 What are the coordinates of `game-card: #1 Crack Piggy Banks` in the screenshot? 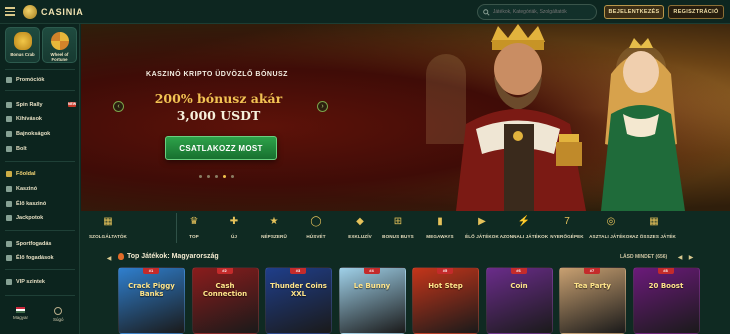 It's located at (151, 300).